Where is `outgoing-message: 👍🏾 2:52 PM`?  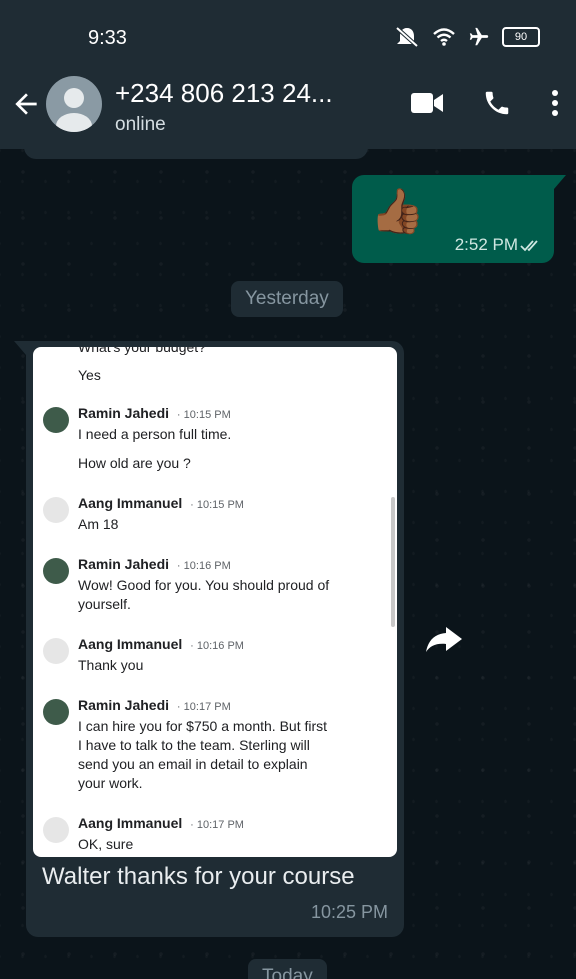 outgoing-message: 👍🏾 2:52 PM is located at coordinates (459, 219).